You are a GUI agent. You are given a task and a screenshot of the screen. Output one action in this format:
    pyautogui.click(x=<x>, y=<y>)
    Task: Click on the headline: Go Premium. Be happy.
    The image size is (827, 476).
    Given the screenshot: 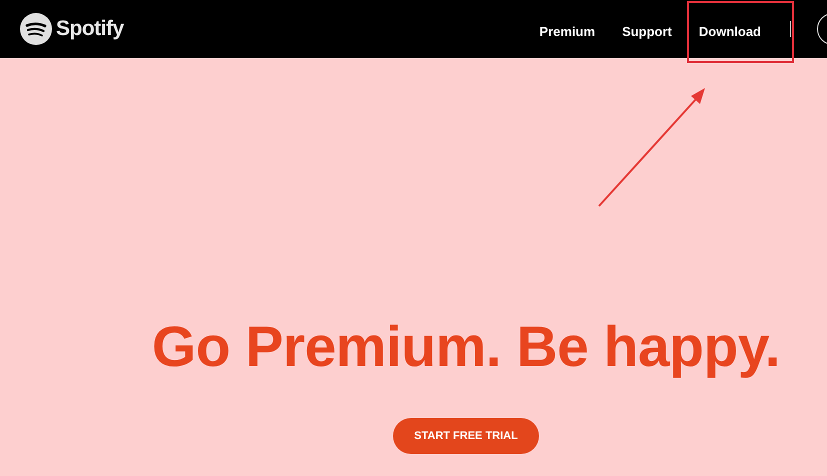 What is the action you would take?
    pyautogui.click(x=466, y=347)
    